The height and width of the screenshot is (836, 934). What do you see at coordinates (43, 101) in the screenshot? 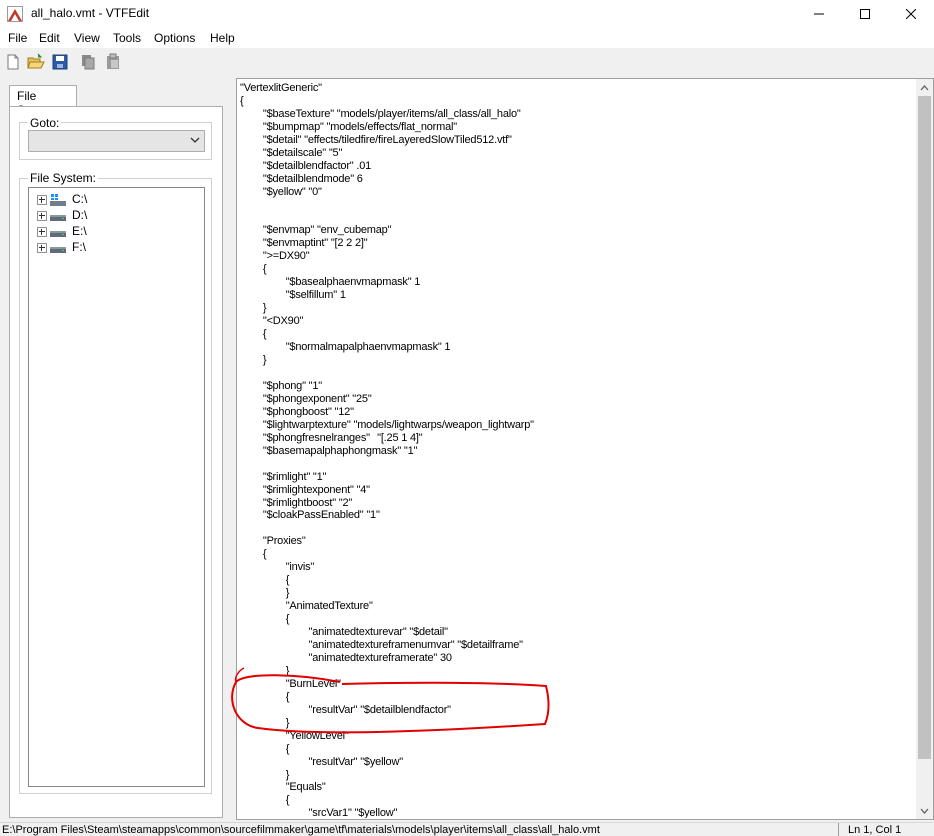
I see `tab-file-system: File System` at bounding box center [43, 101].